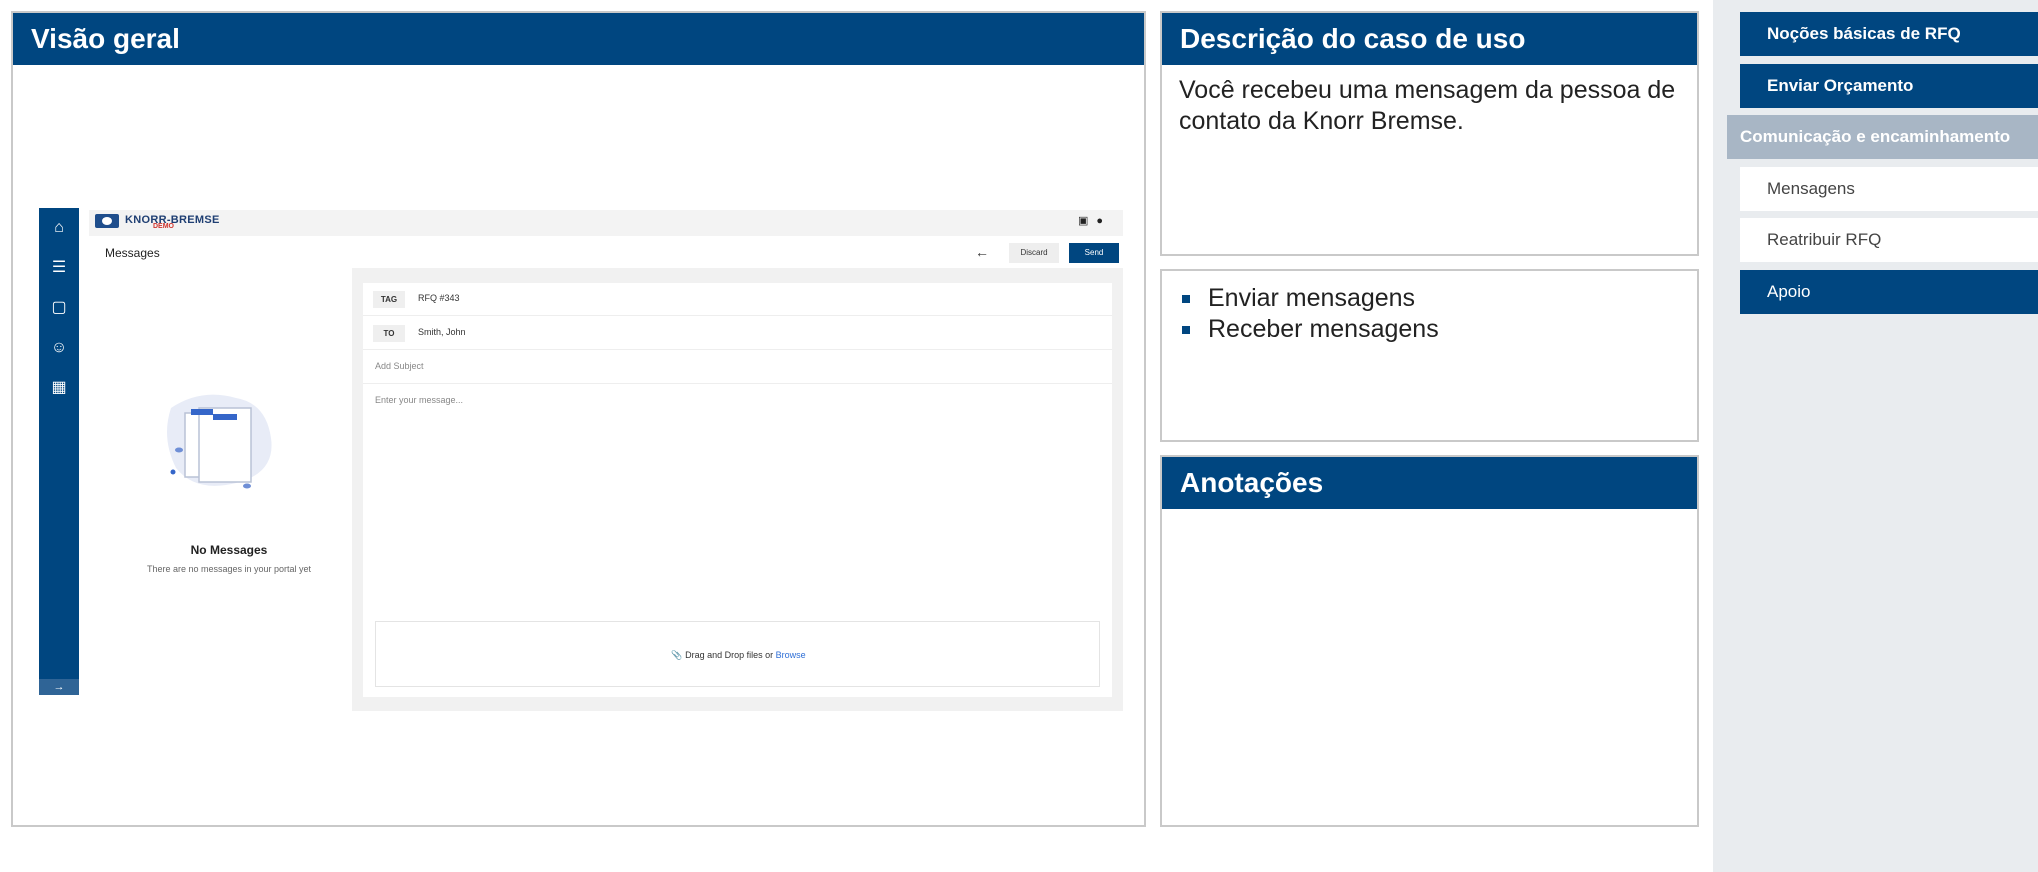 This screenshot has height=872, width=2038. I want to click on tag-value: RFQ #343, so click(439, 298).